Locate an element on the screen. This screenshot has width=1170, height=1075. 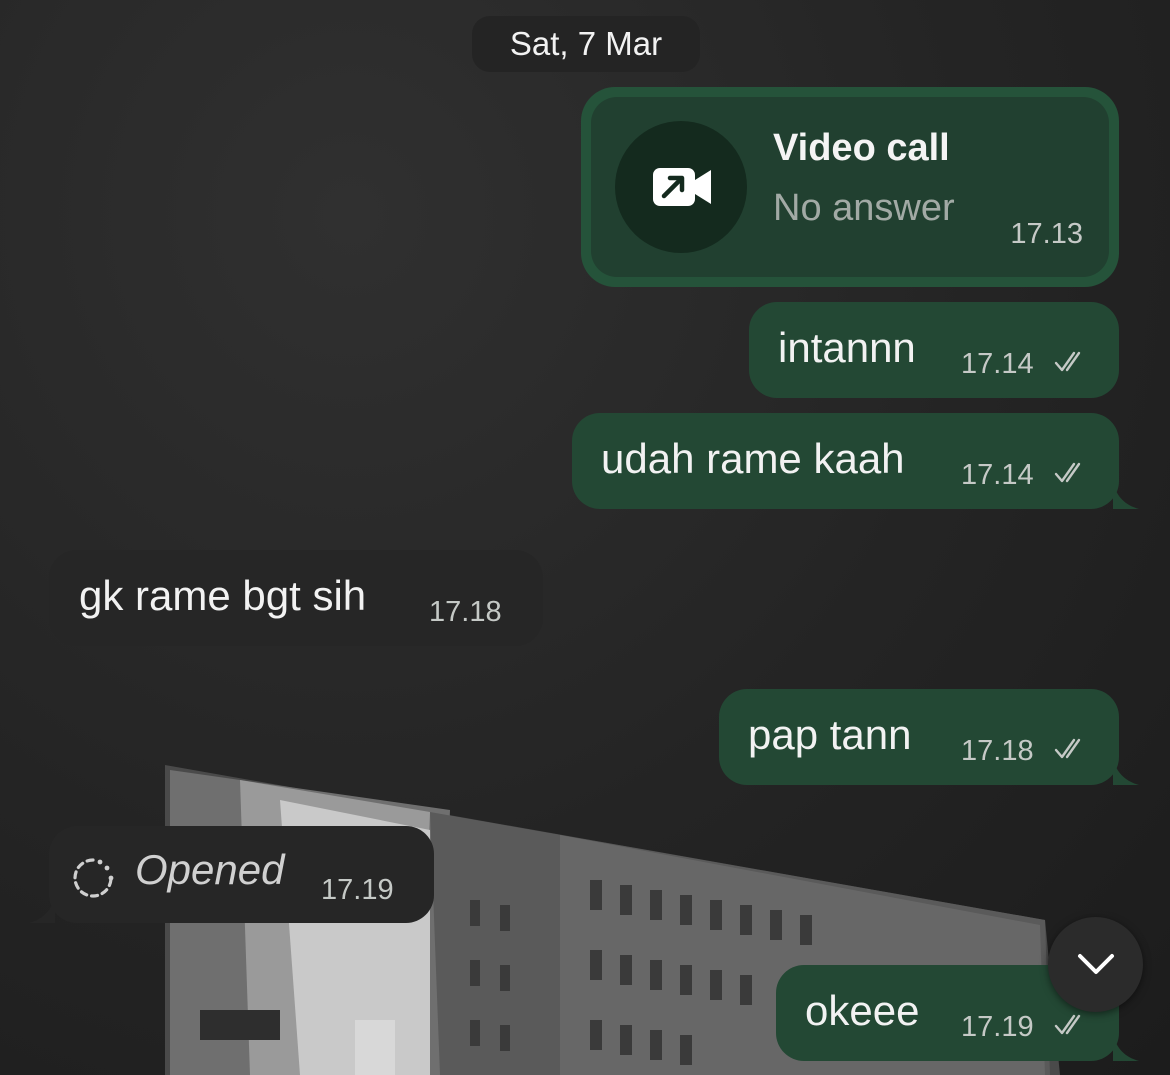
message-text: okeee is located at coordinates (862, 1010).